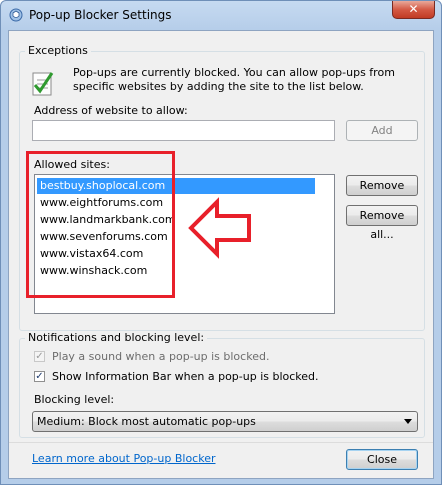  What do you see at coordinates (74, 399) in the screenshot?
I see `blocking-level-label: Blocking level:` at bounding box center [74, 399].